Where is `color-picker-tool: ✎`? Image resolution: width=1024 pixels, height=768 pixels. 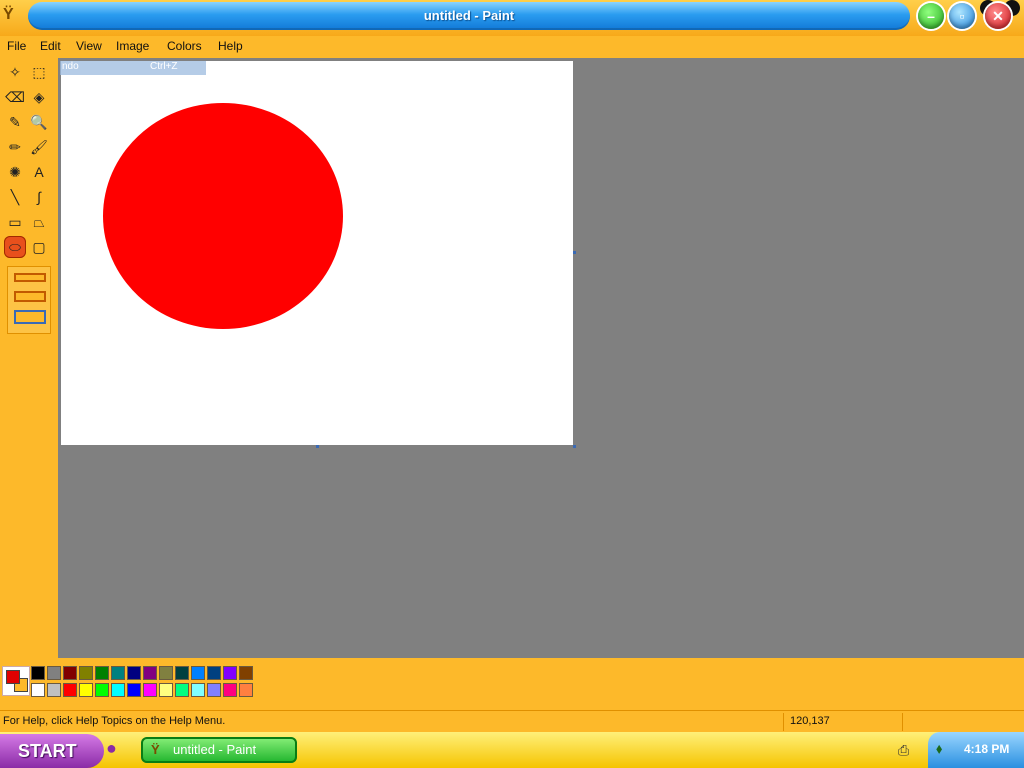
color-picker-tool: ✎ is located at coordinates (15, 122).